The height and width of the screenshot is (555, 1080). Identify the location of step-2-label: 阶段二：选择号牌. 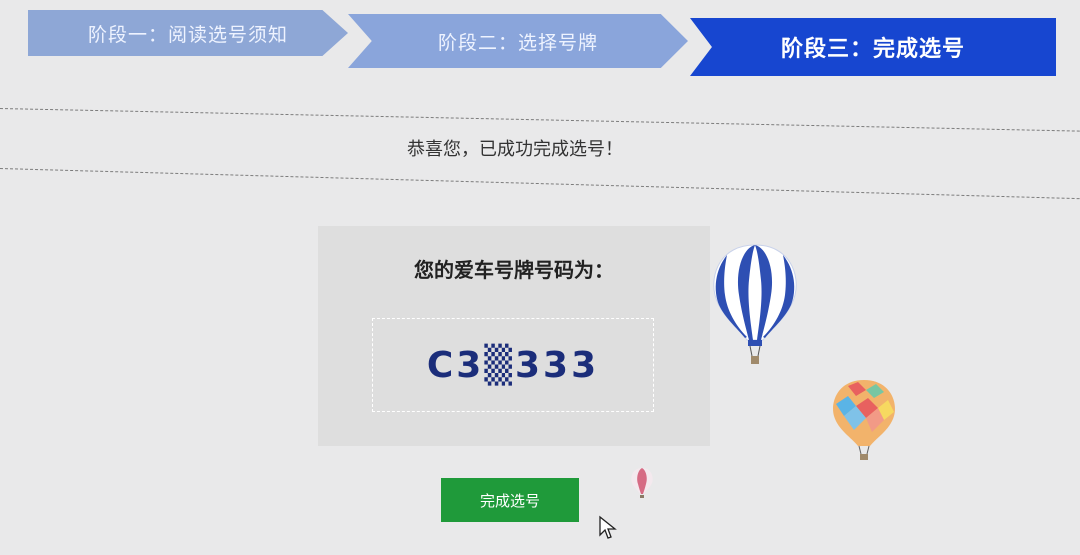
(517, 42).